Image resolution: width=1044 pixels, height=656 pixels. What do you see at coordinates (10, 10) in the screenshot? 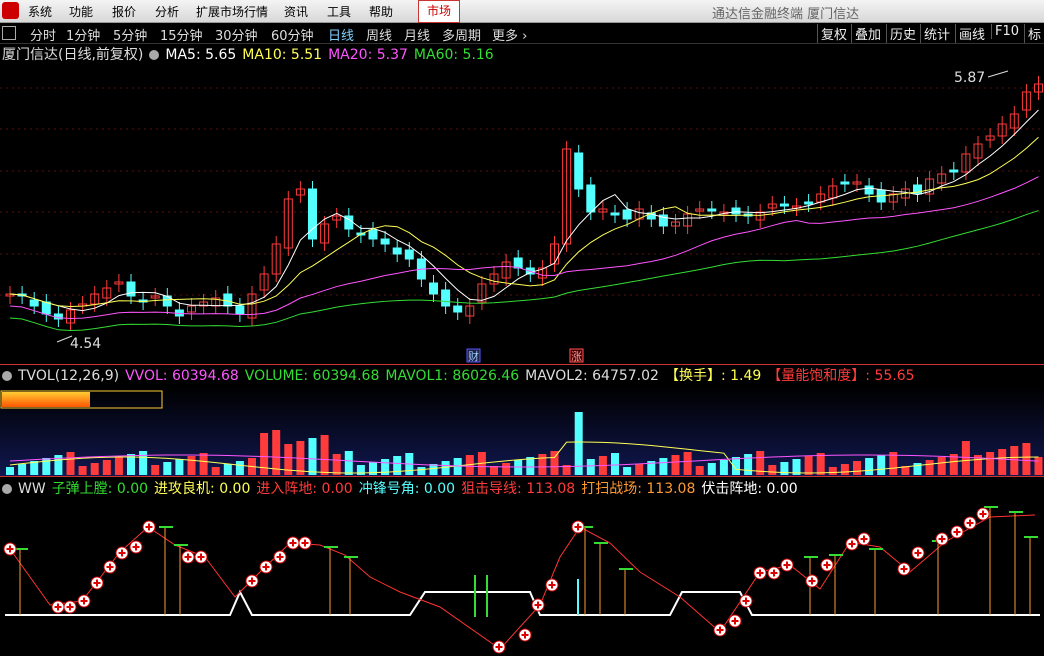
I see `app-logo-icon` at bounding box center [10, 10].